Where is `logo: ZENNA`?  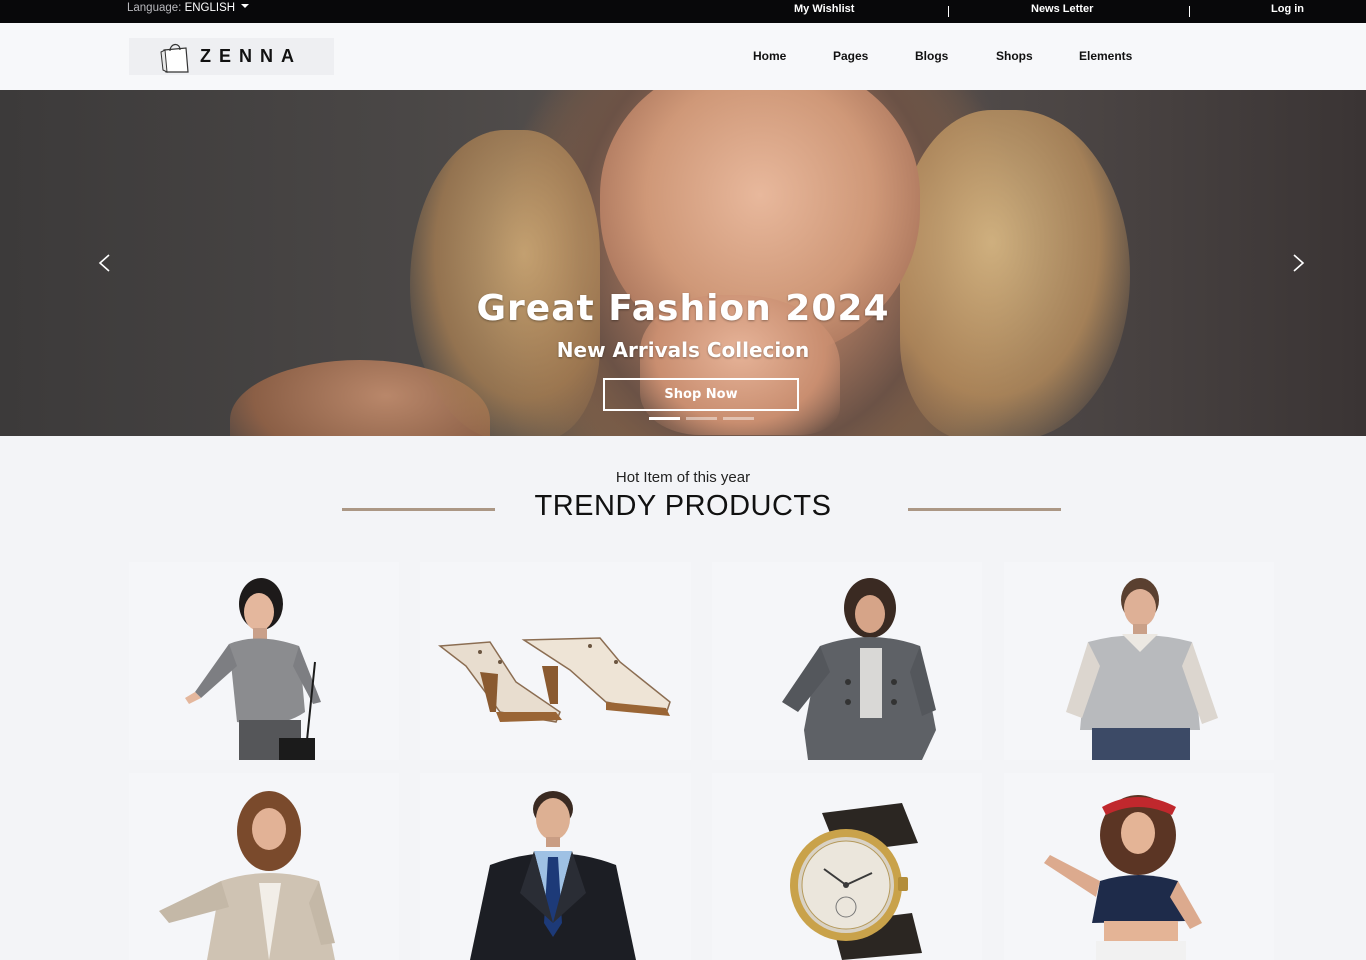
logo: ZENNA is located at coordinates (231, 56).